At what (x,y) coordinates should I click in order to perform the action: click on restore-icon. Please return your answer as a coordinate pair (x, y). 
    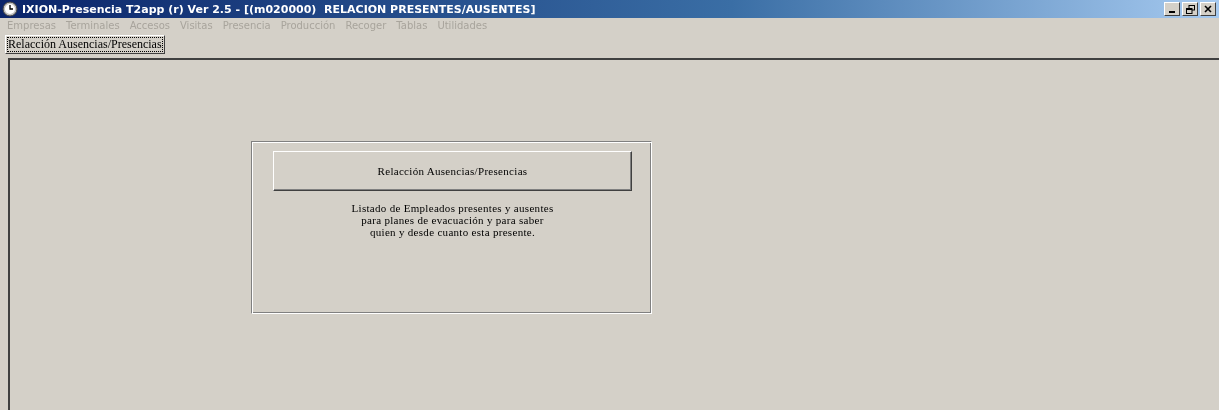
    Looking at the image, I should click on (1190, 9).